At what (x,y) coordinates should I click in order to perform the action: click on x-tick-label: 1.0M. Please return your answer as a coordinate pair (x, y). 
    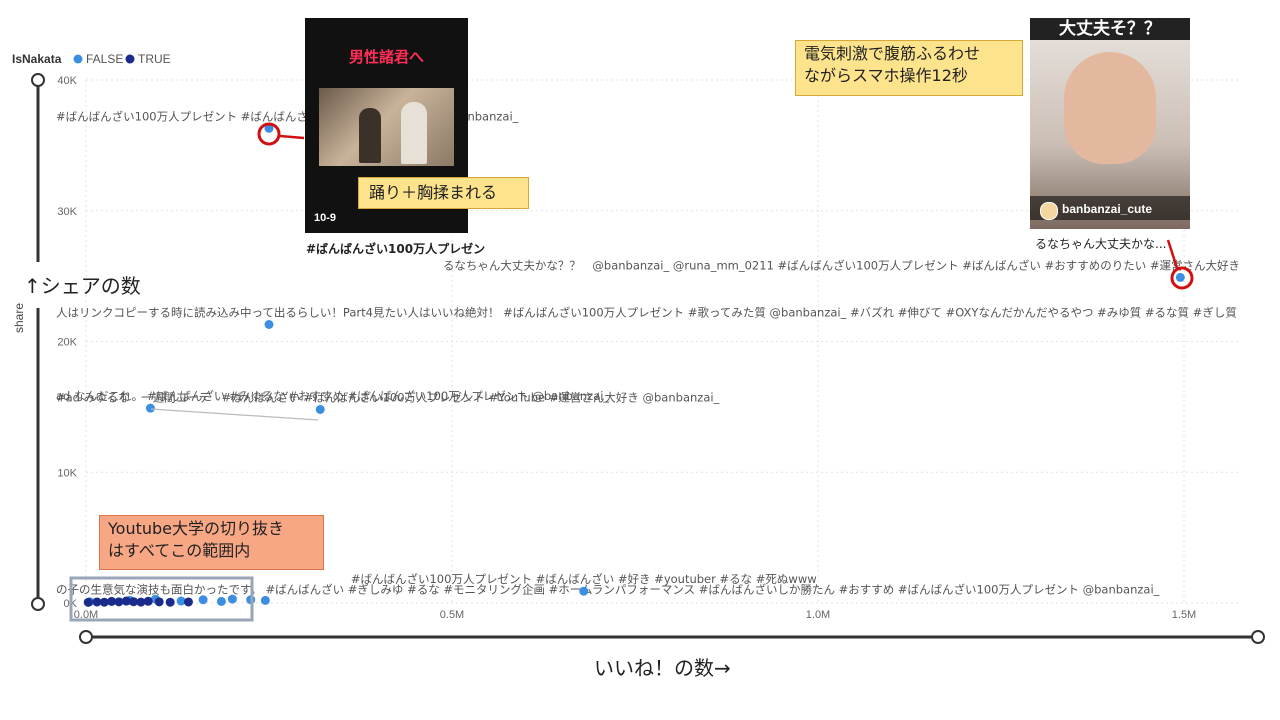
    Looking at the image, I should click on (818, 615).